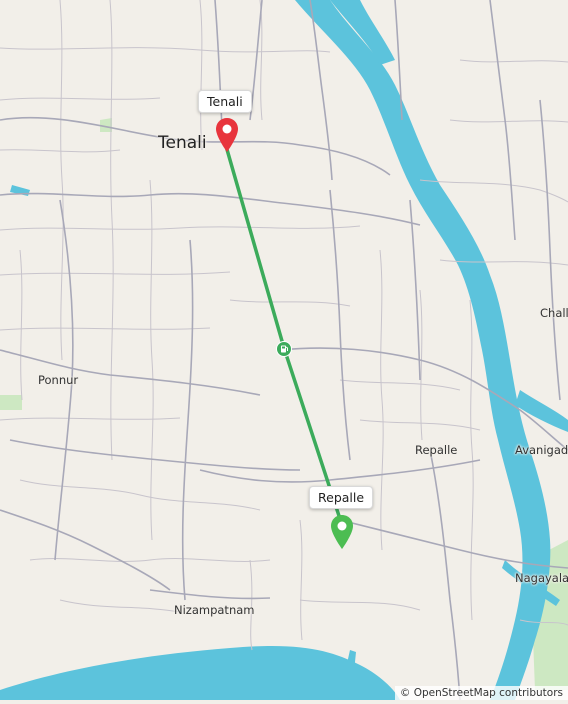 This screenshot has height=704, width=568. What do you see at coordinates (342, 532) in the screenshot?
I see `end-marker-icon` at bounding box center [342, 532].